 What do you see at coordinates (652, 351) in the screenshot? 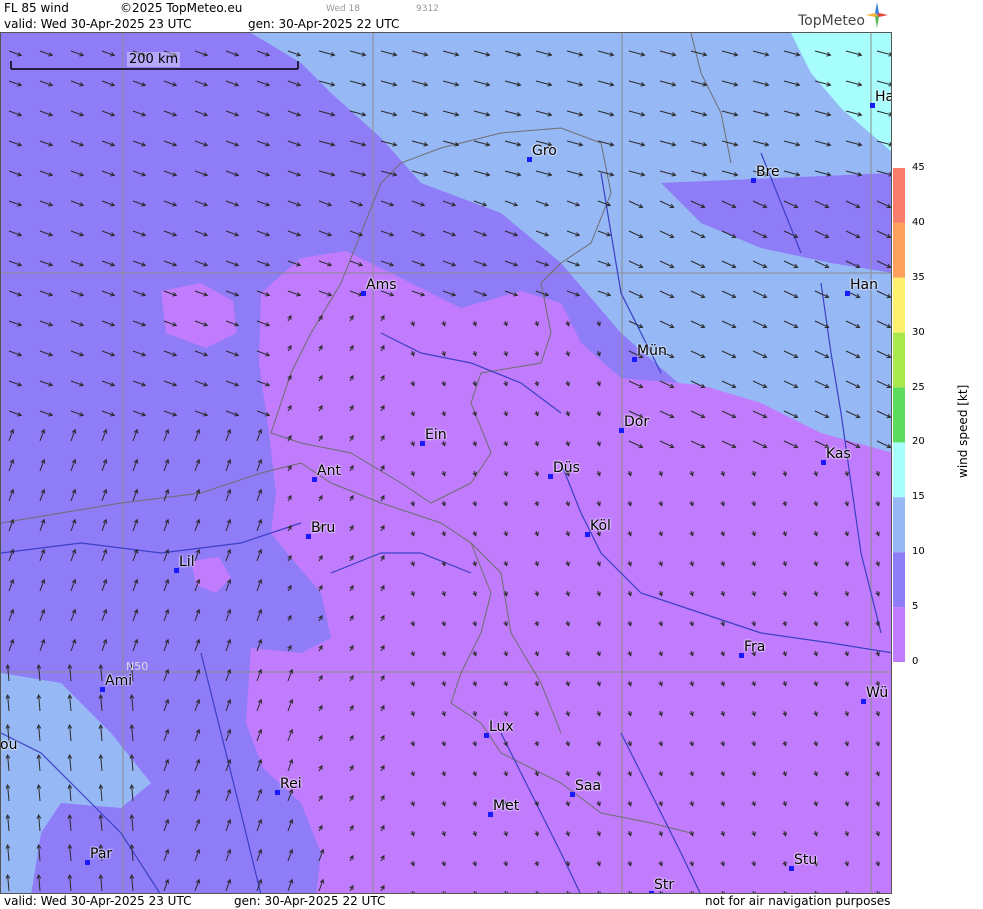
I see `city-label: Mün` at bounding box center [652, 351].